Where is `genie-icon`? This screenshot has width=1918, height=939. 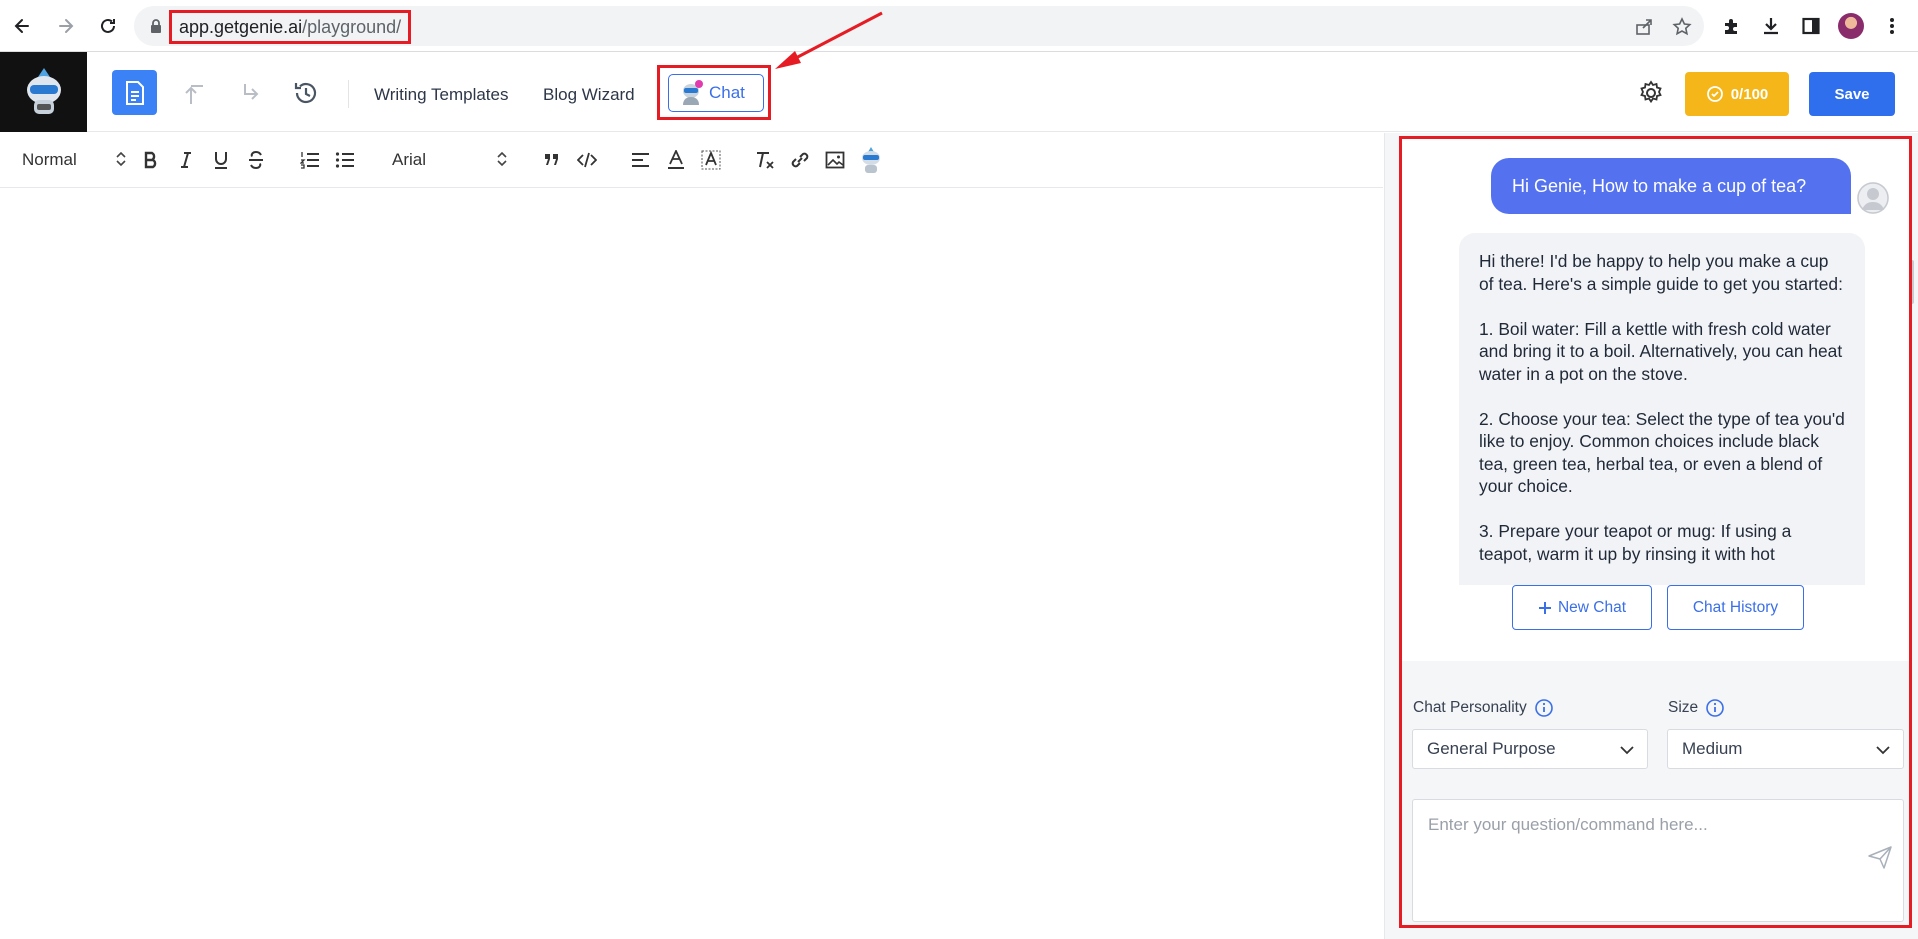
genie-icon is located at coordinates (871, 160).